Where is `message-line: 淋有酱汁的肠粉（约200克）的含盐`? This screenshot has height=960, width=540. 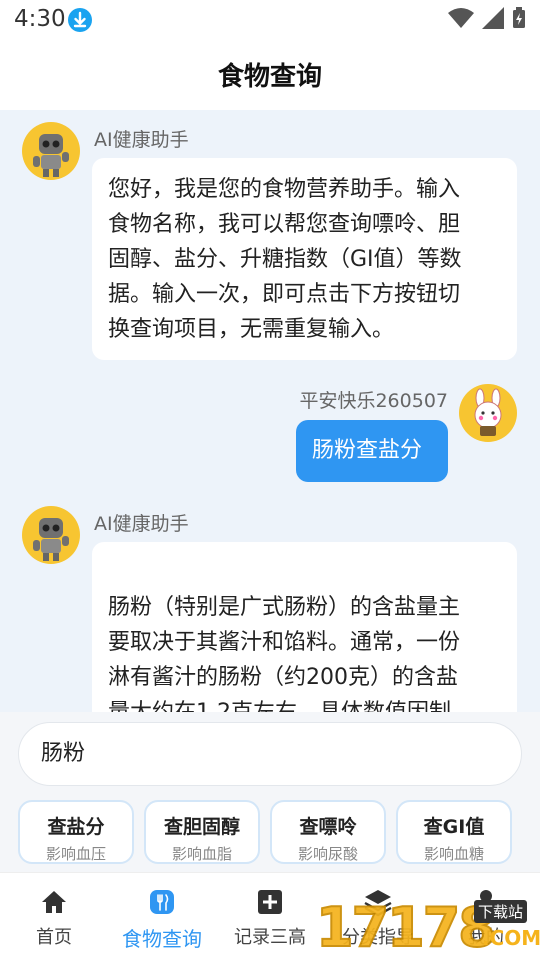 message-line: 淋有酱汁的肠粉（约200克）的含盐 is located at coordinates (283, 677).